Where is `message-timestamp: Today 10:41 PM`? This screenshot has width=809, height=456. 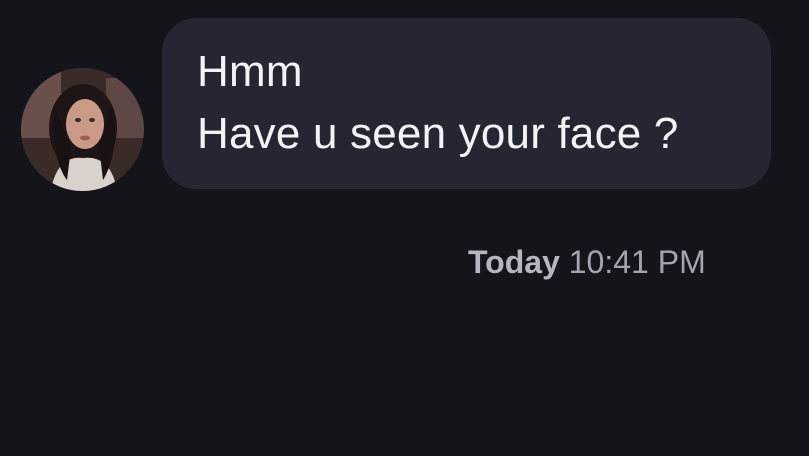
message-timestamp: Today 10:41 PM is located at coordinates (587, 262).